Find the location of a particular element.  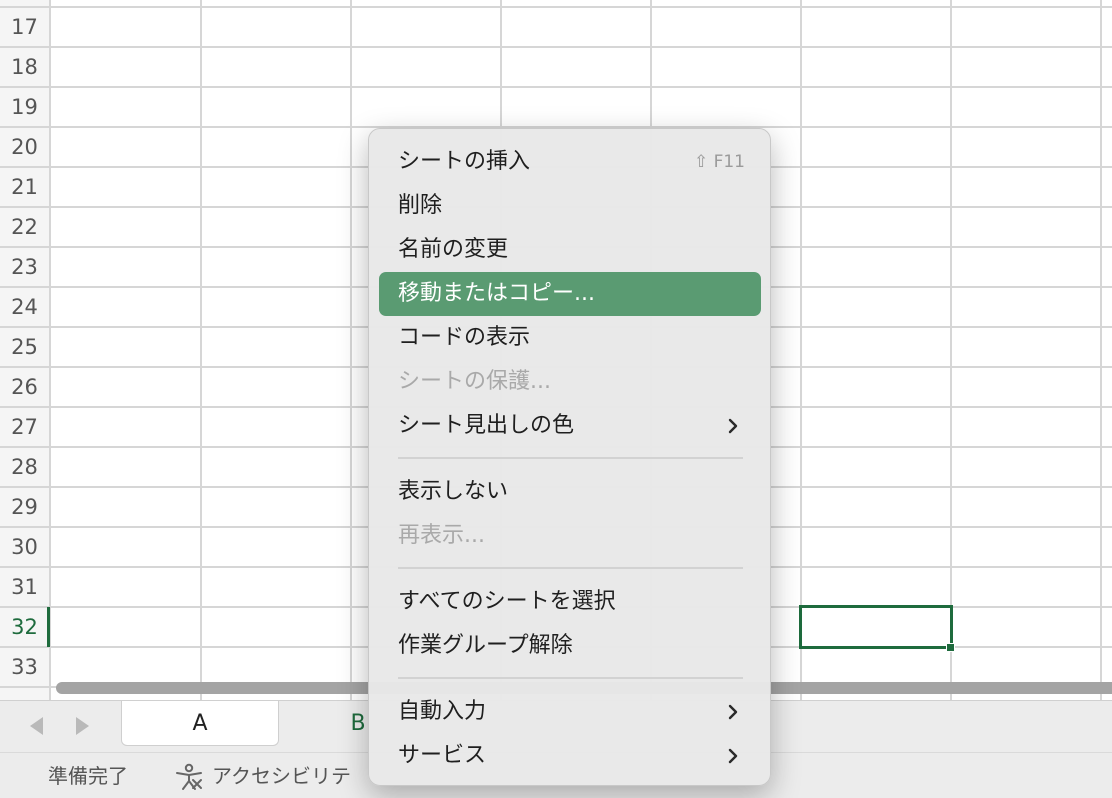

menu-item-label: シート見出しの色 is located at coordinates (486, 425).